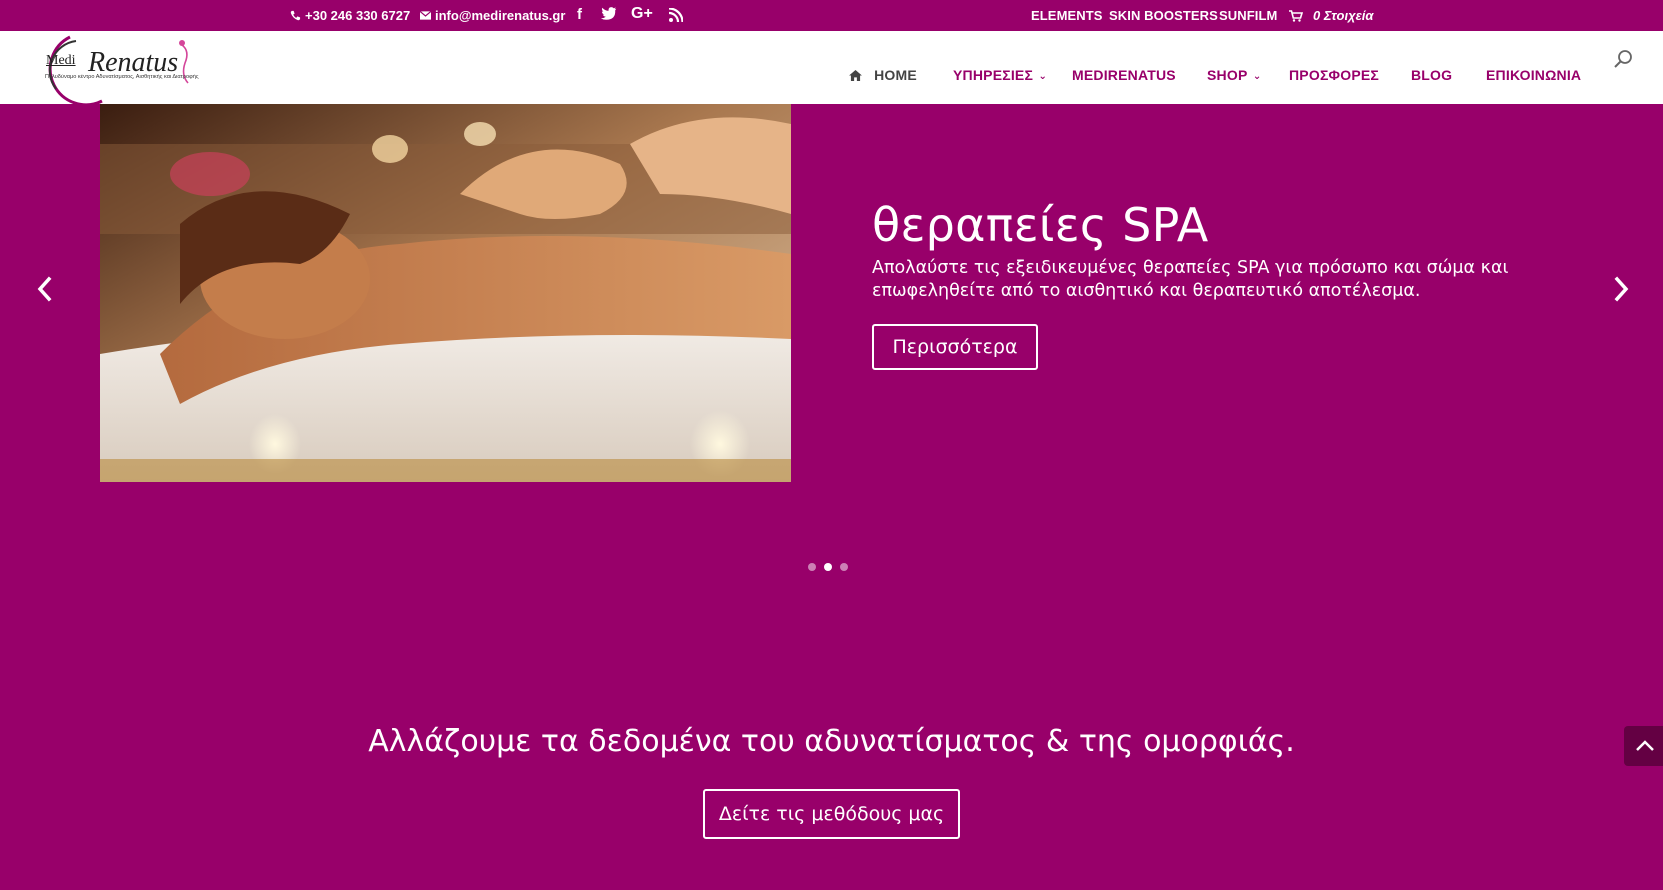 The width and height of the screenshot is (1663, 890). Describe the element at coordinates (955, 347) in the screenshot. I see `more-button: Περισσότερα` at that location.